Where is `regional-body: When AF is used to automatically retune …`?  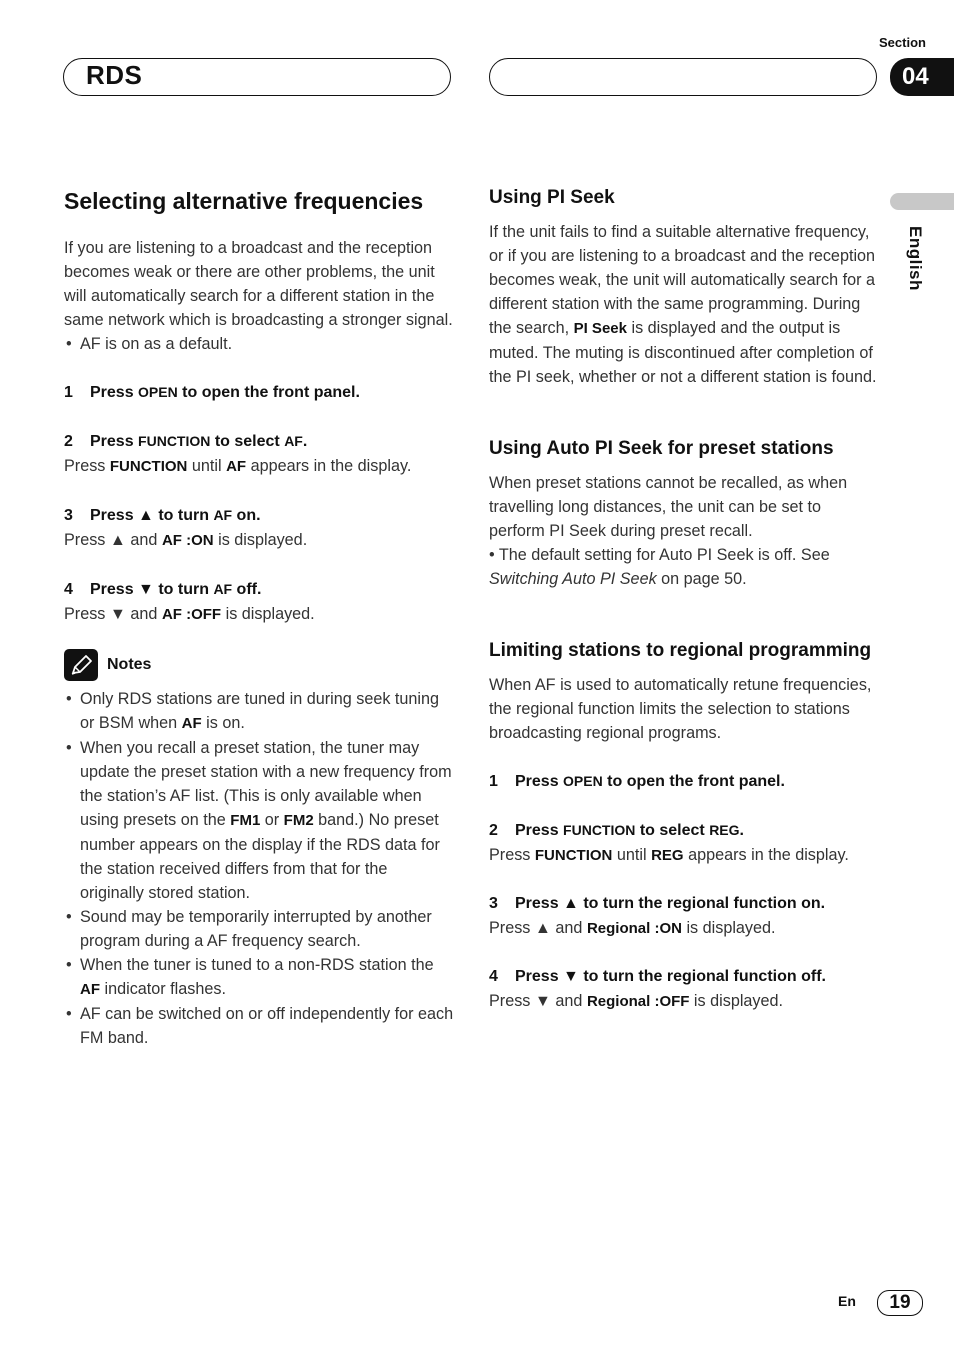 regional-body: When AF is used to automatically retune … is located at coordinates (680, 709).